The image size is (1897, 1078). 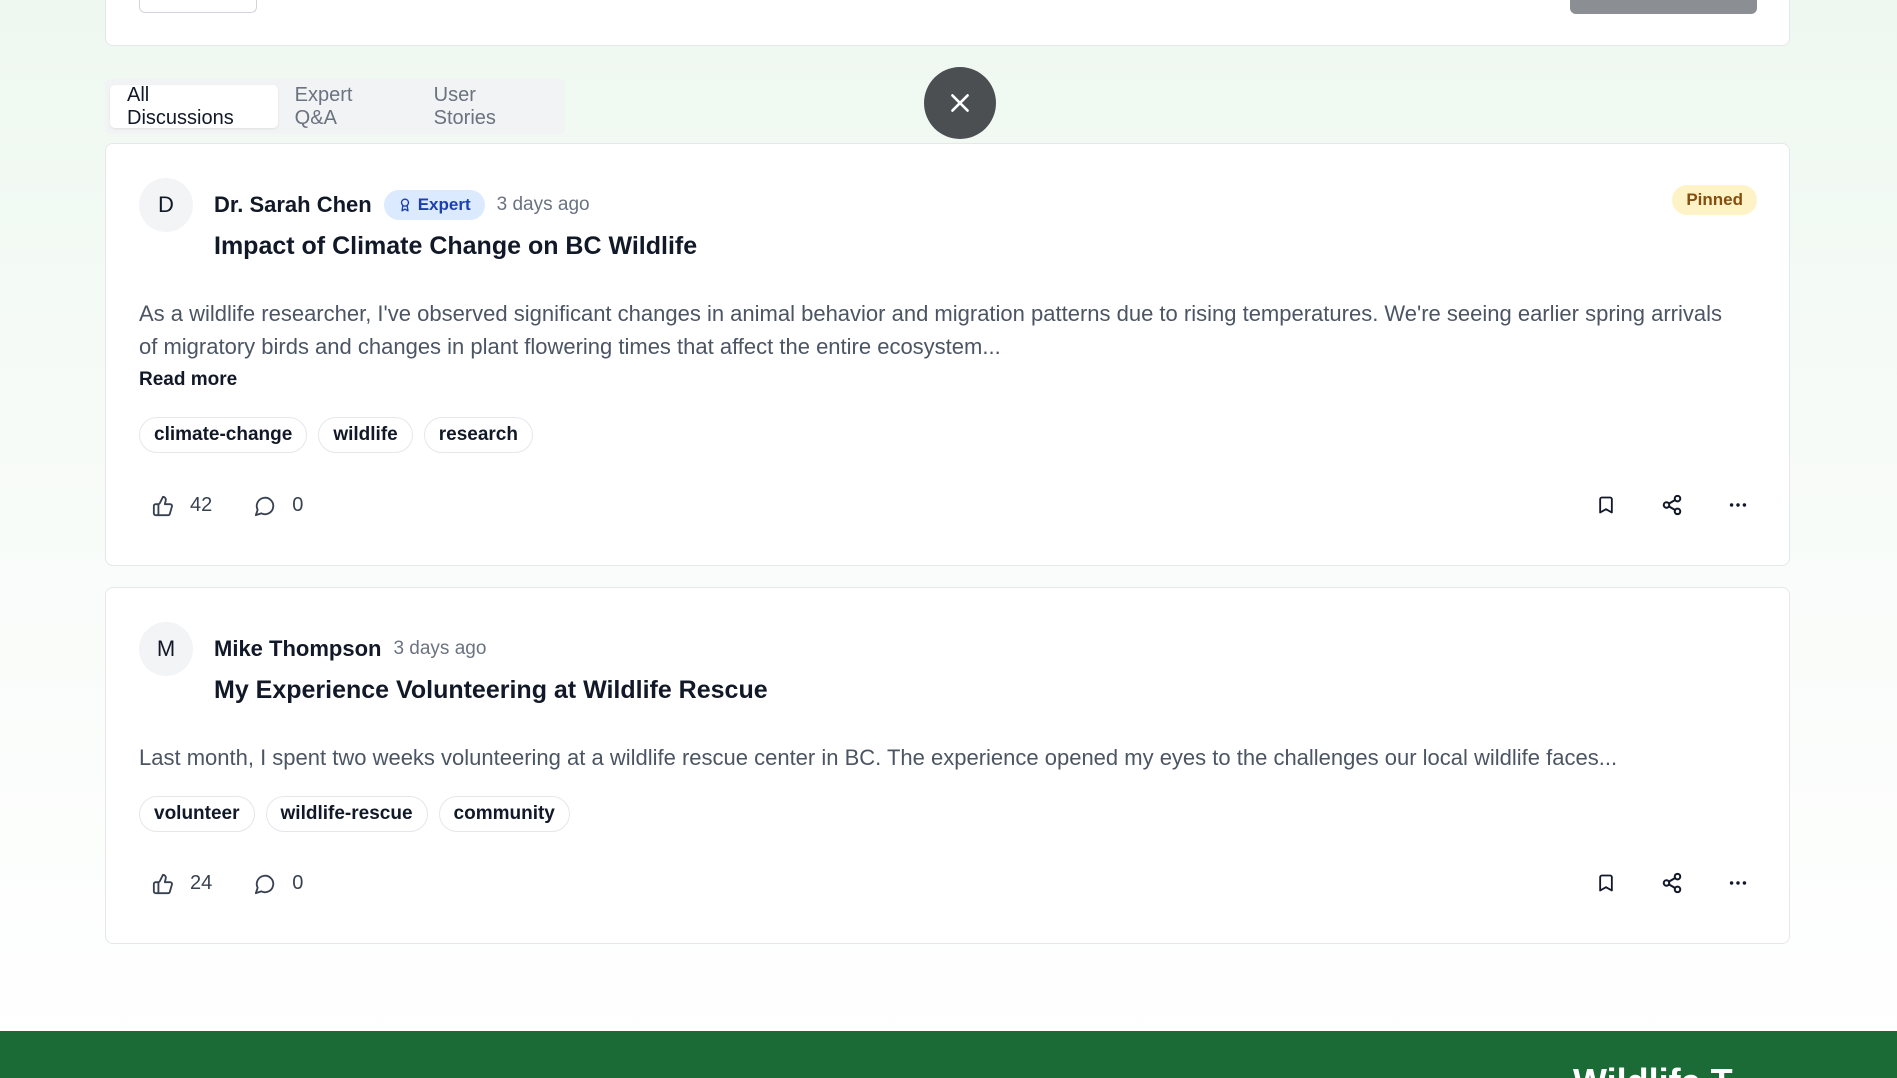 I want to click on post-meta: Mike Thompson 3 days ago, so click(x=350, y=649).